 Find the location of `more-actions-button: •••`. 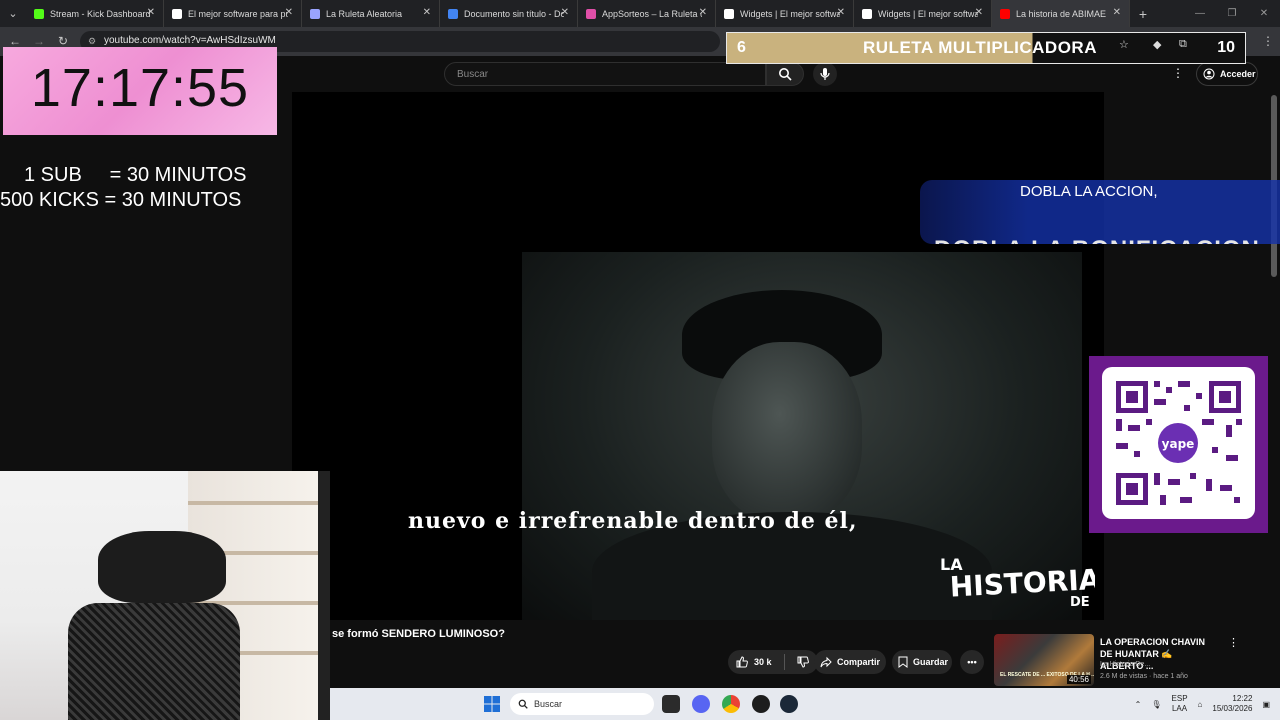

more-actions-button: ••• is located at coordinates (972, 662).